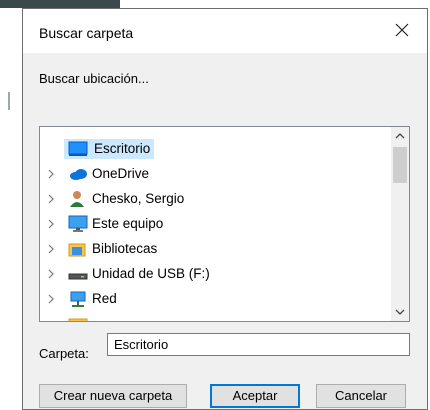  What do you see at coordinates (121, 173) in the screenshot?
I see `tree-item-label: OneDrive` at bounding box center [121, 173].